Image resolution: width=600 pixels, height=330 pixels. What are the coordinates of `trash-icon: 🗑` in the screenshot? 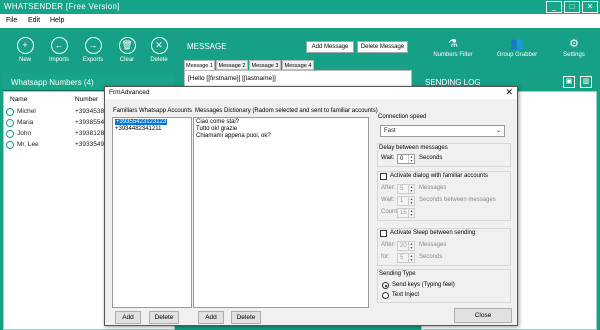 It's located at (127, 45).